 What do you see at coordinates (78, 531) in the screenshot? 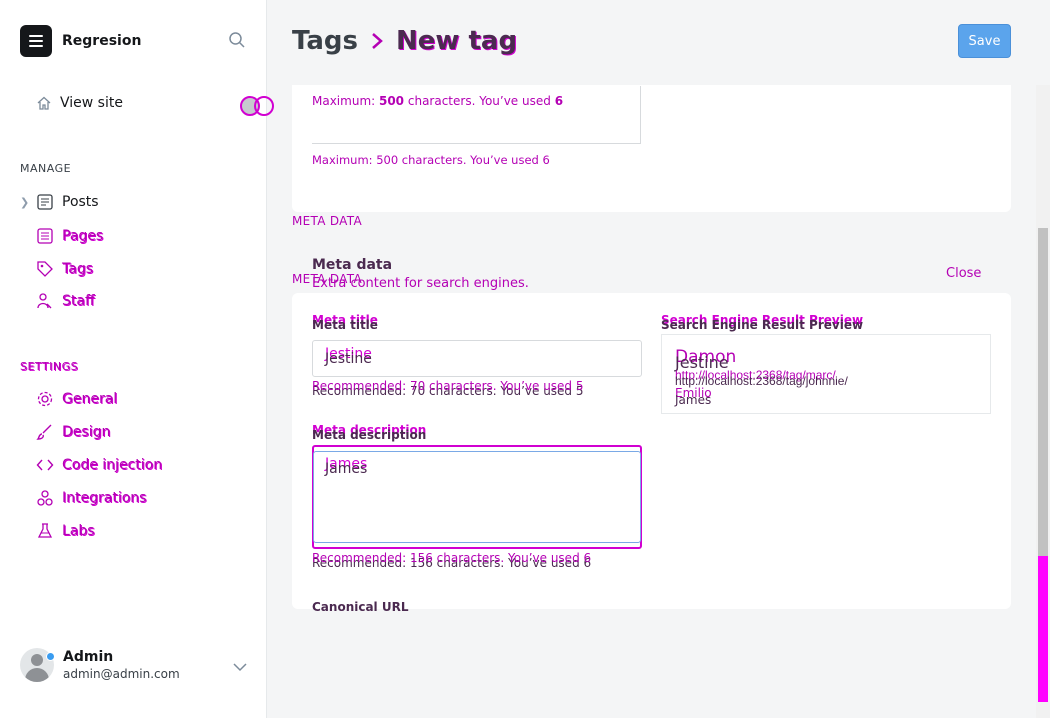
I see `sidebar-item-label: Labs` at bounding box center [78, 531].